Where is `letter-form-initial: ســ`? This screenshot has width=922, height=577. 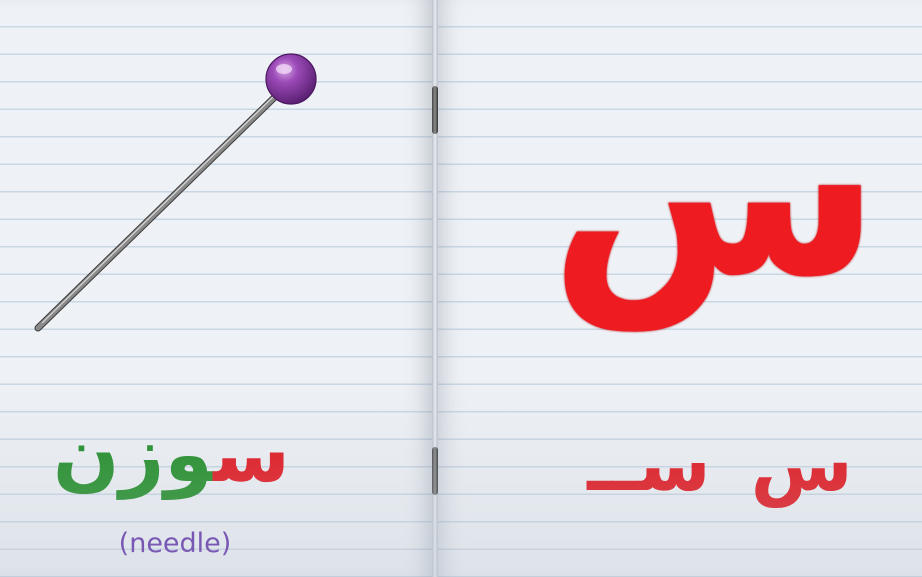 letter-form-initial: ســ is located at coordinates (649, 465).